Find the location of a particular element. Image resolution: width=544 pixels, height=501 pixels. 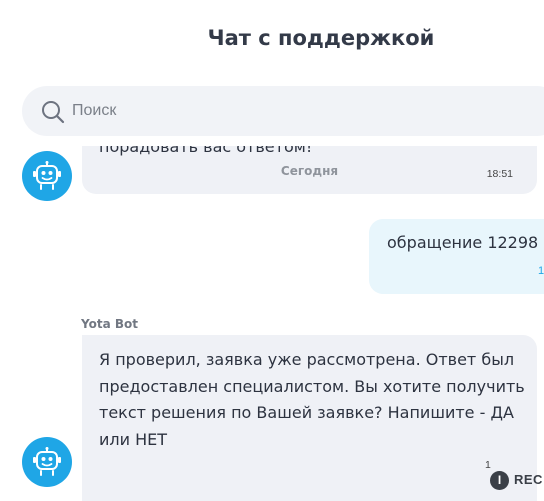

search-input is located at coordinates (302, 111).